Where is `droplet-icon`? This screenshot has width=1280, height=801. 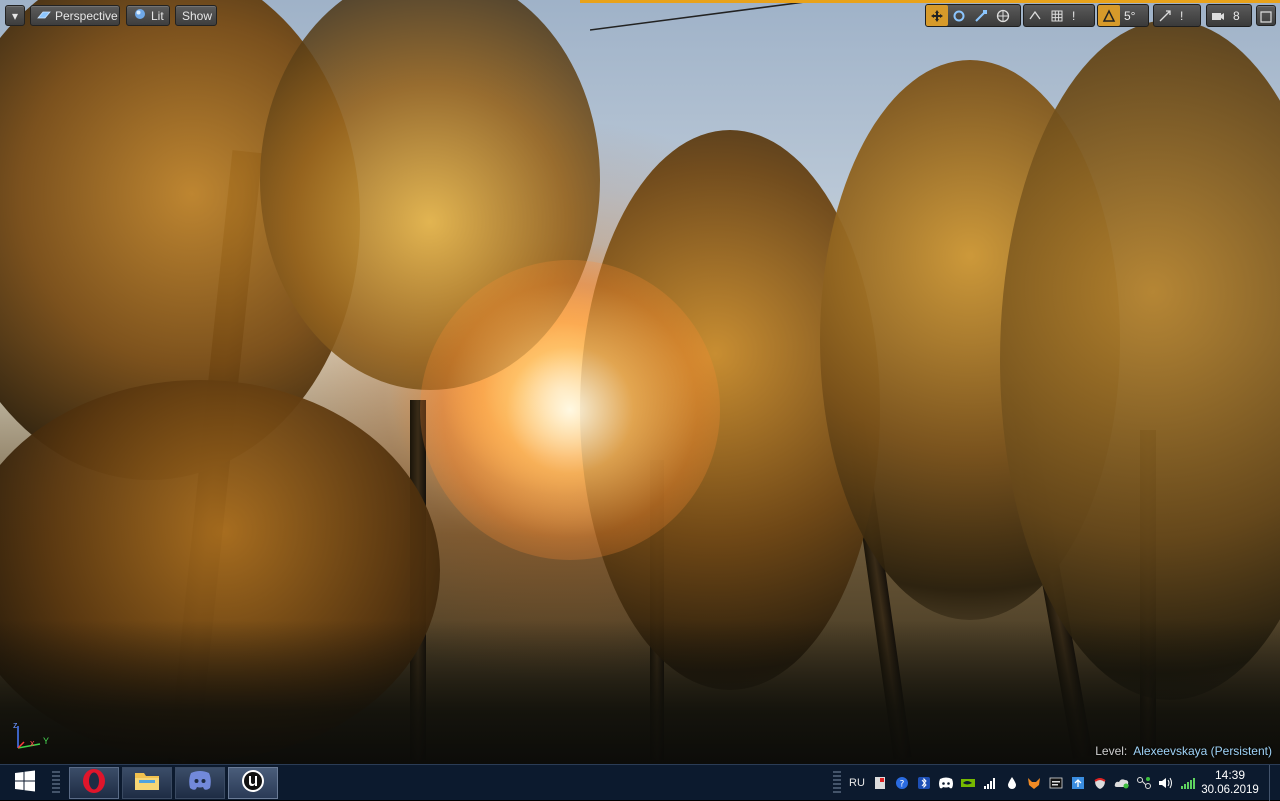
droplet-icon is located at coordinates (1012, 783).